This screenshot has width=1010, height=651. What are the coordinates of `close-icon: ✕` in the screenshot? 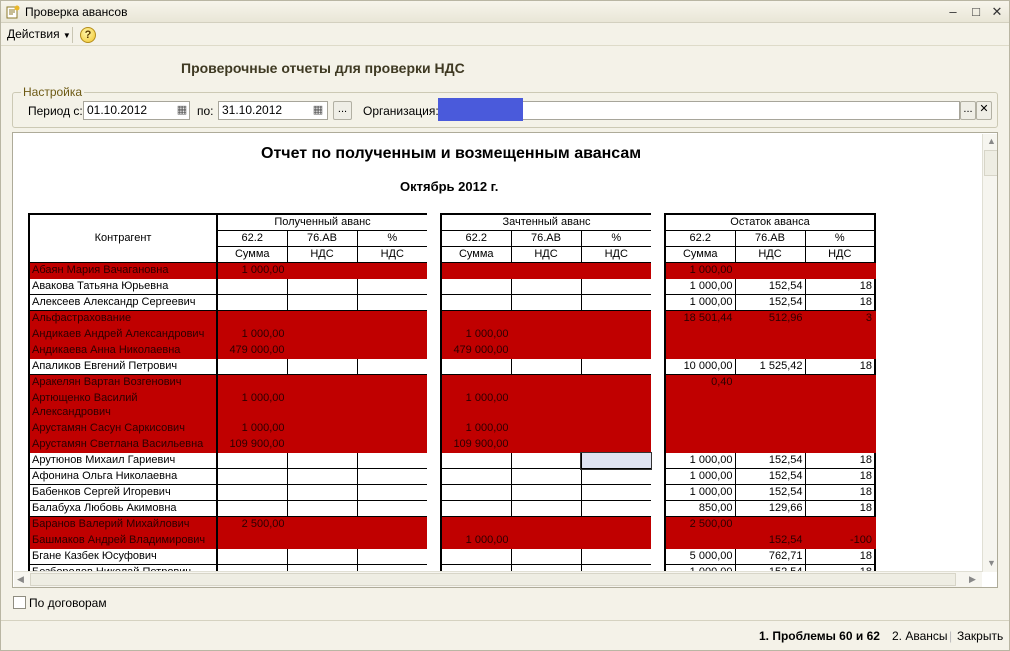 It's located at (997, 12).